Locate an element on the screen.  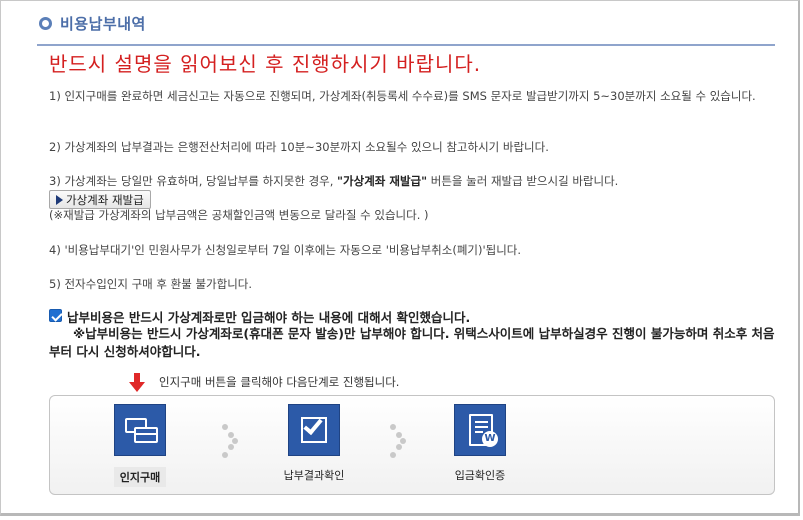
warning-message: 반드시 설명을 읽어보신 후 진행하시기 바랍니다. is located at coordinates (265, 64).